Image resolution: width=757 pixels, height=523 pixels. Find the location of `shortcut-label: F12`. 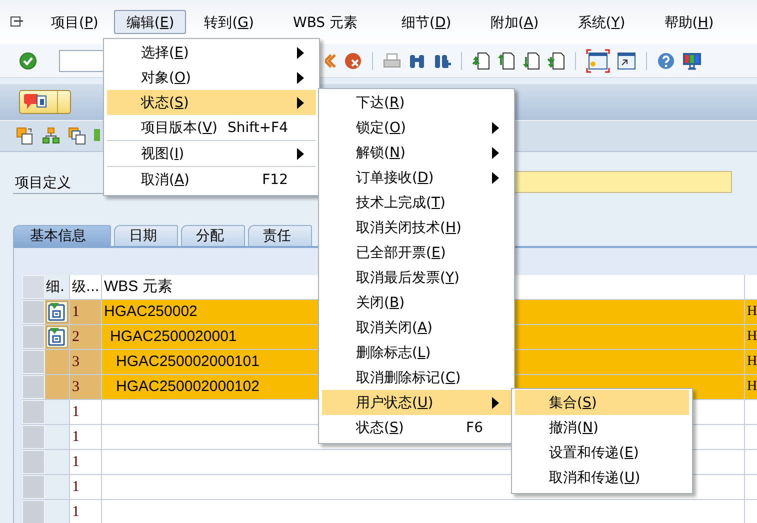

shortcut-label: F12 is located at coordinates (275, 180).